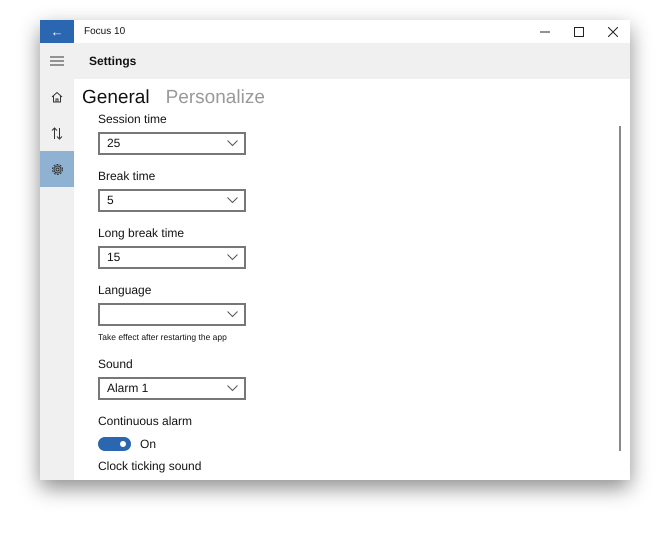 This screenshot has width=670, height=537. Describe the element at coordinates (172, 200) in the screenshot. I see `dropdown: 5` at that location.